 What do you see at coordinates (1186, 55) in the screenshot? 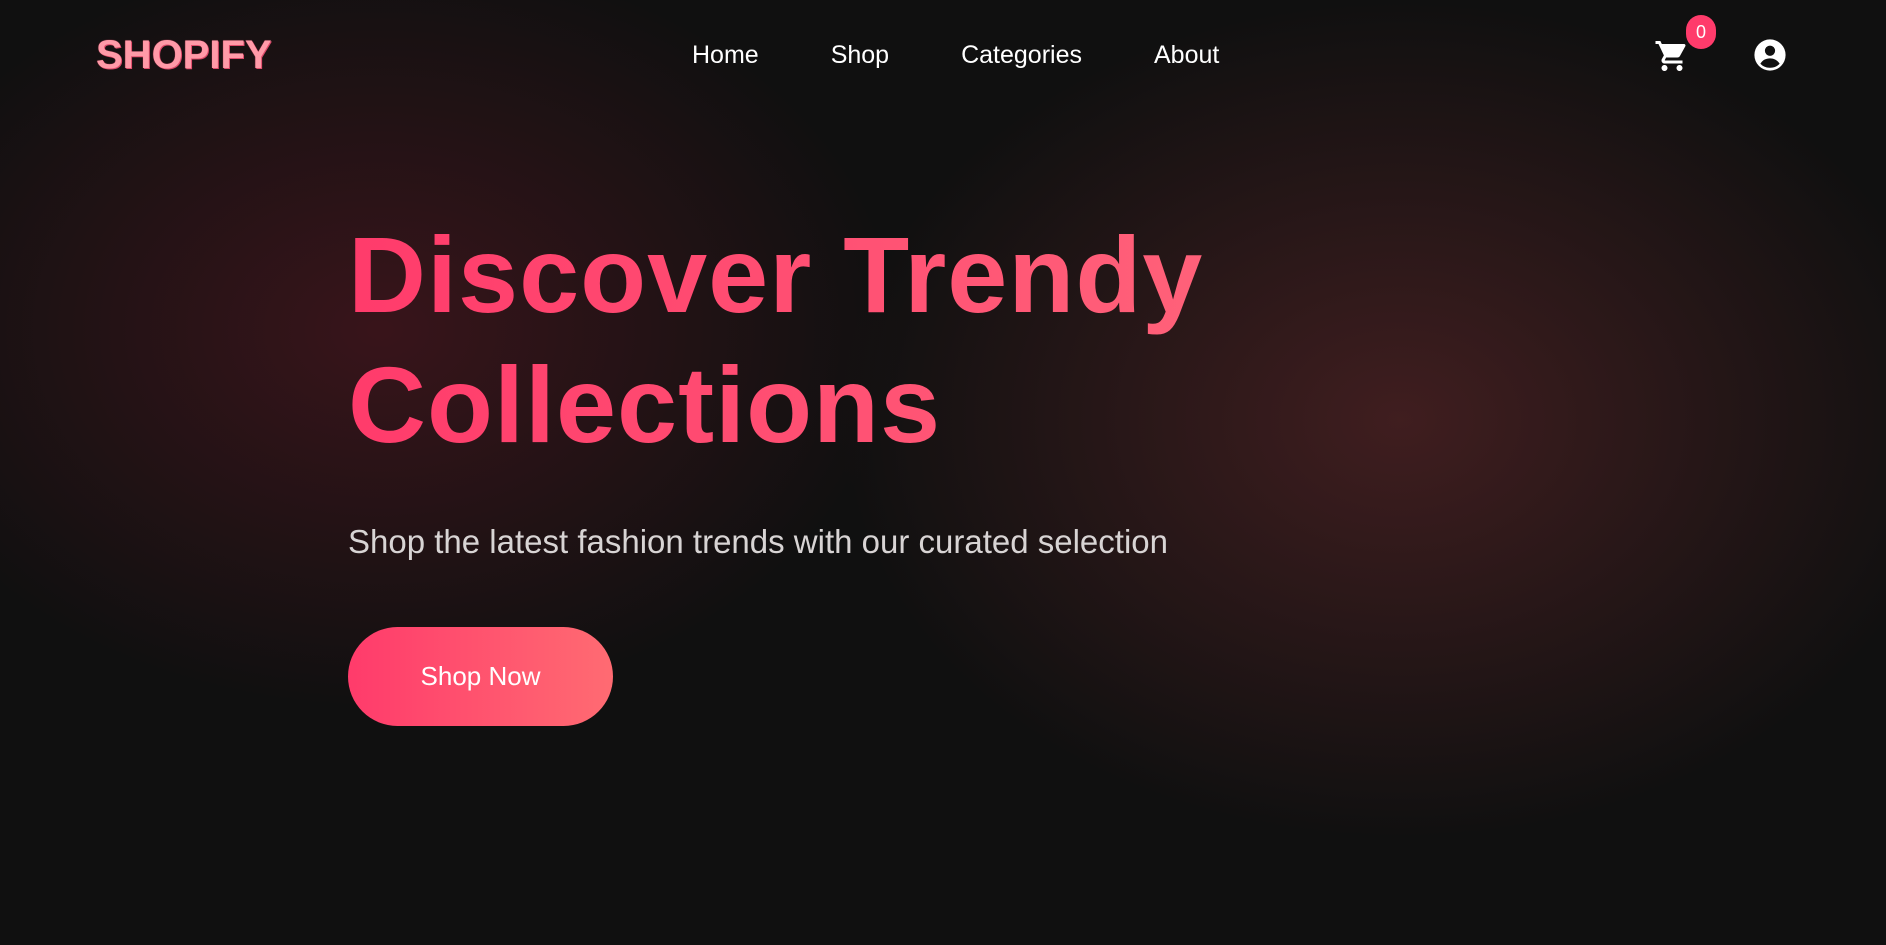
I see `nav-link-about: About` at bounding box center [1186, 55].